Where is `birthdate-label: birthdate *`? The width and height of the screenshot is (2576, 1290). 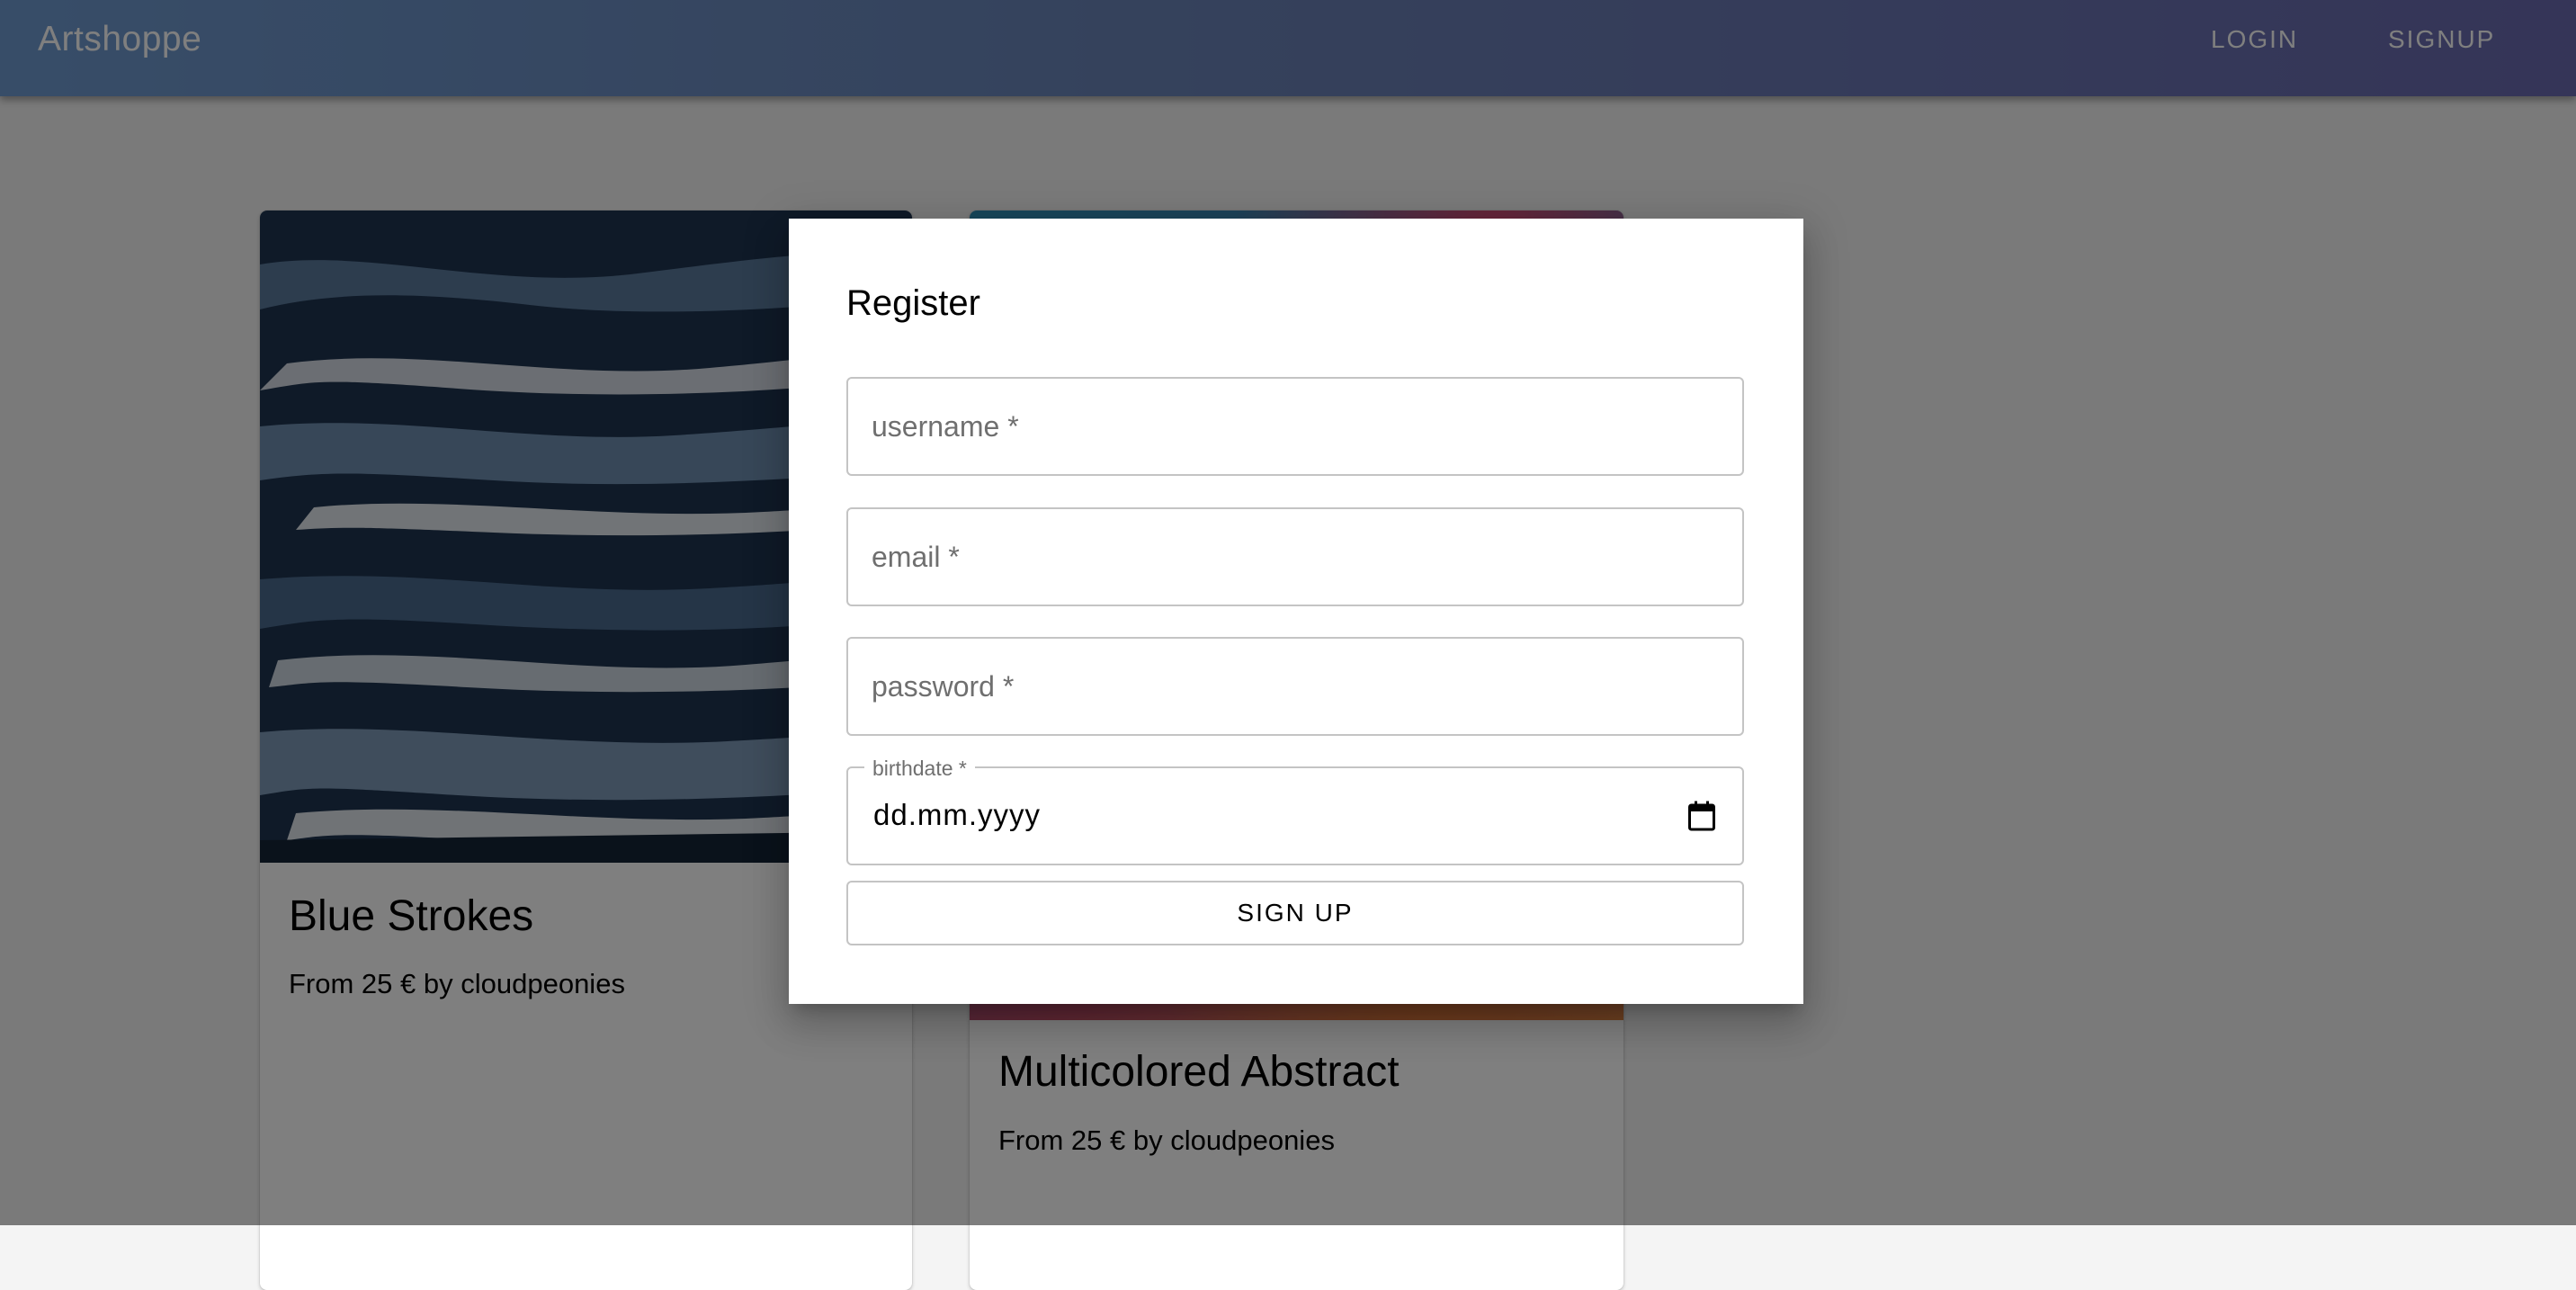 birthdate-label: birthdate * is located at coordinates (919, 768).